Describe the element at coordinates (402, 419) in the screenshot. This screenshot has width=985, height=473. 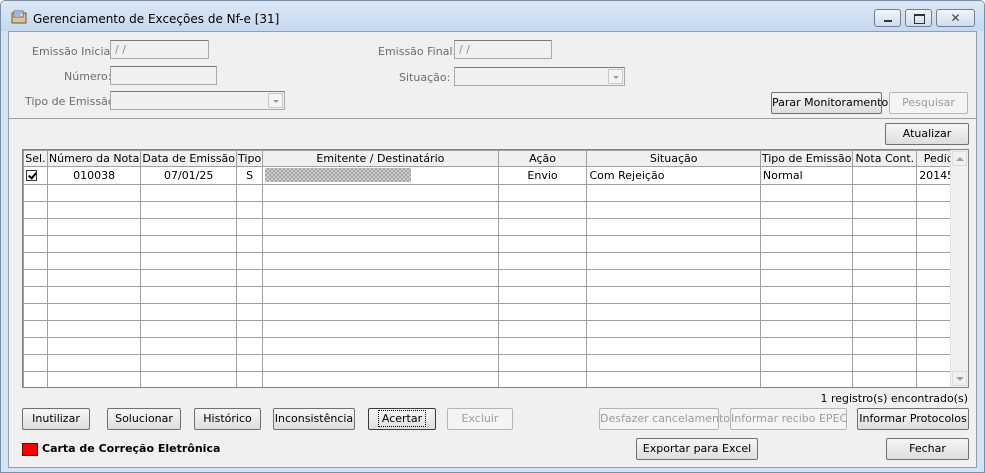
I see `acertar-button: Acertar` at that location.